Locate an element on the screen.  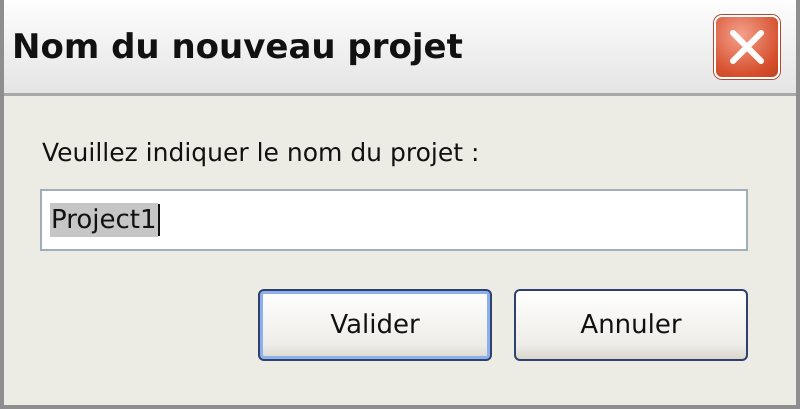
validate-button: Valider is located at coordinates (375, 325).